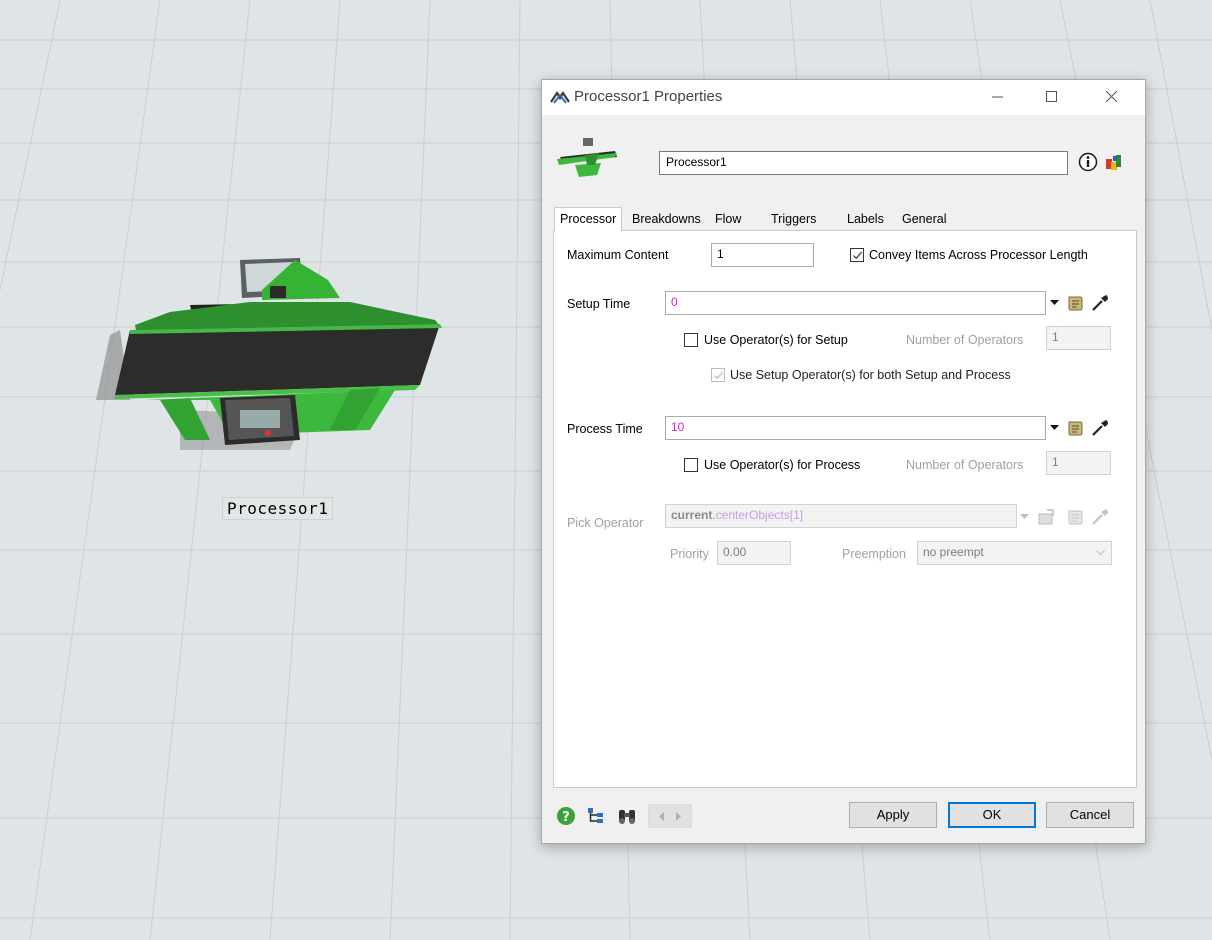 The height and width of the screenshot is (940, 1212). Describe the element at coordinates (599, 304) in the screenshot. I see `setup-time-label: Setup Time` at that location.